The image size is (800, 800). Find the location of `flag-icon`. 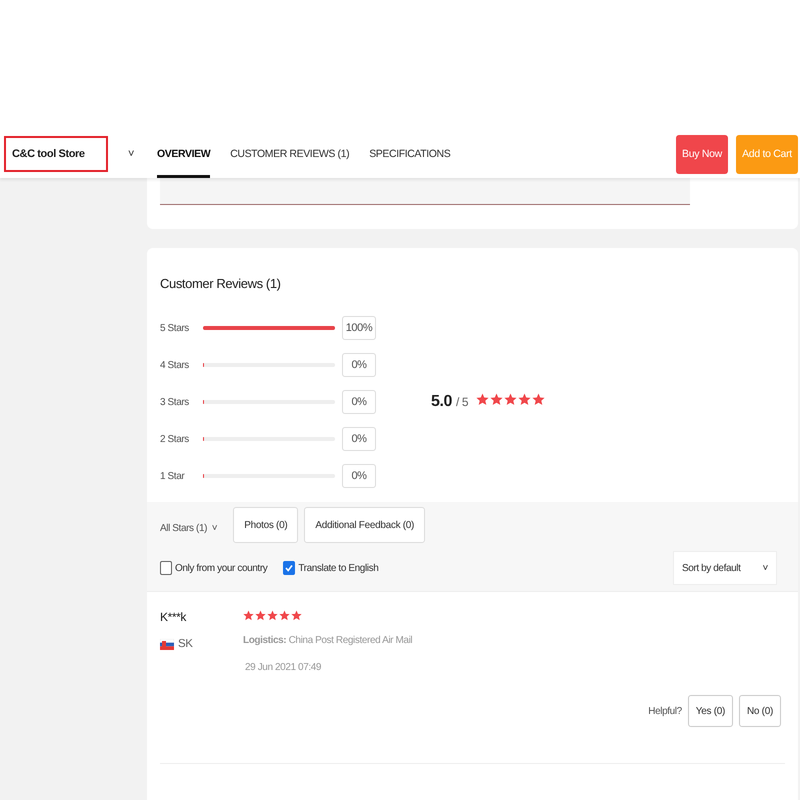

flag-icon is located at coordinates (167, 644).